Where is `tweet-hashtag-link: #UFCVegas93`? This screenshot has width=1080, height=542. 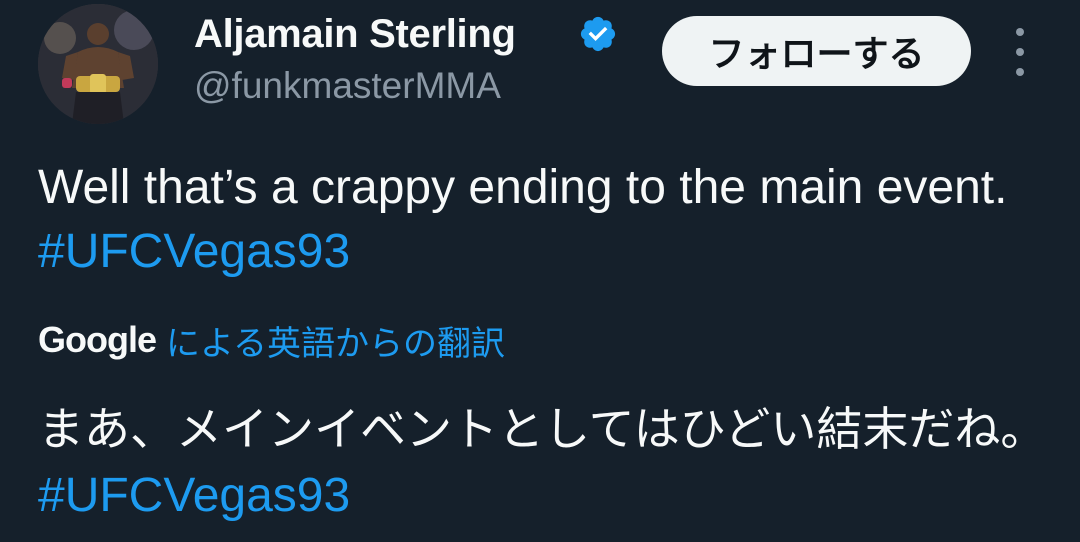
tweet-hashtag-link: #UFCVegas93 is located at coordinates (194, 251).